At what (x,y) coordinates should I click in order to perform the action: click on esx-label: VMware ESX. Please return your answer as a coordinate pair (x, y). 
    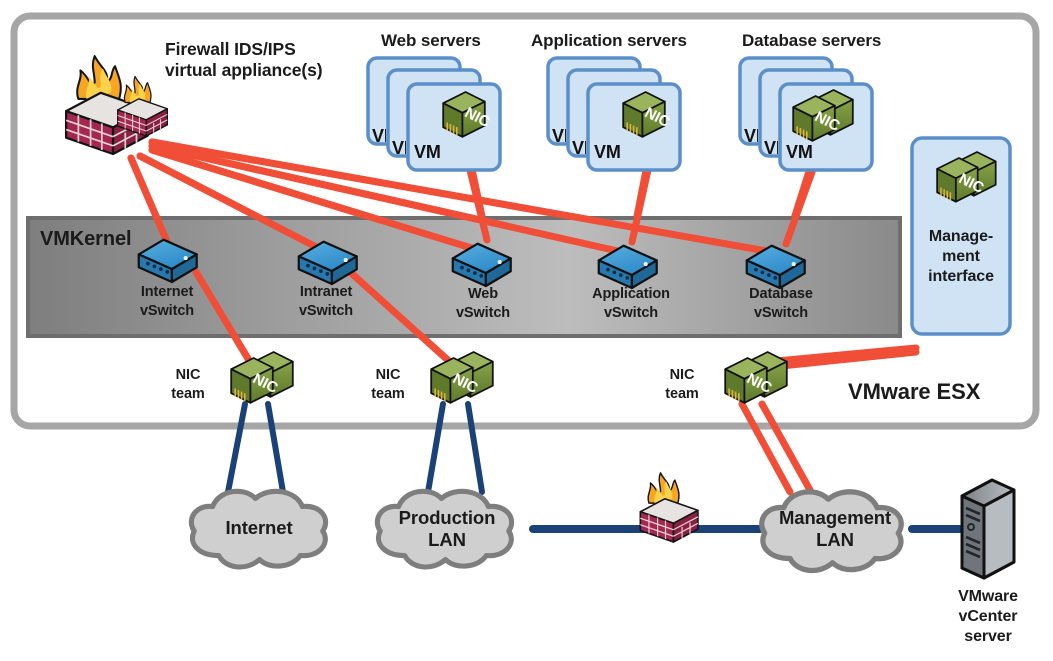
    Looking at the image, I should click on (914, 391).